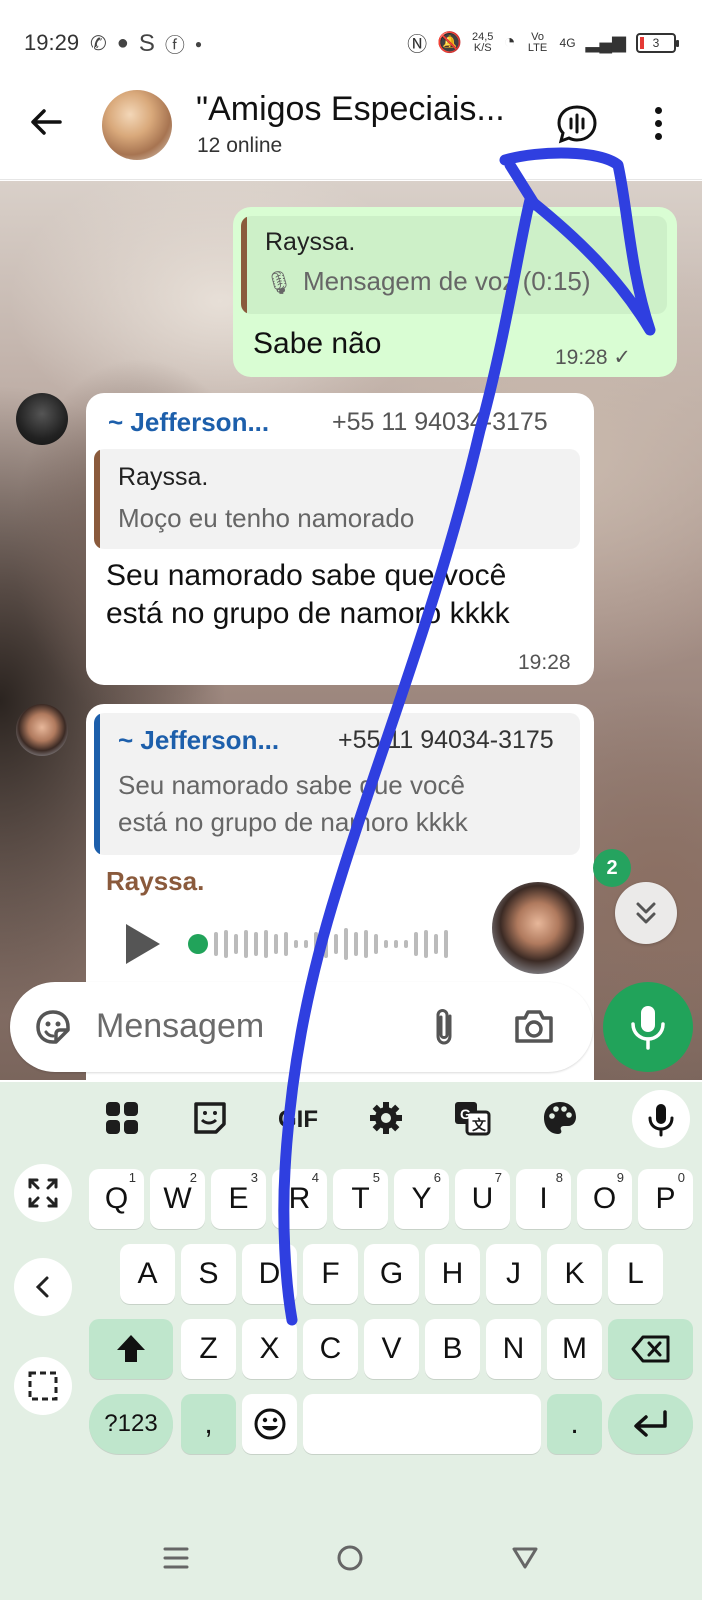 This screenshot has height=1600, width=702. Describe the element at coordinates (661, 1119) in the screenshot. I see `voice-typing-mic-icon` at that location.